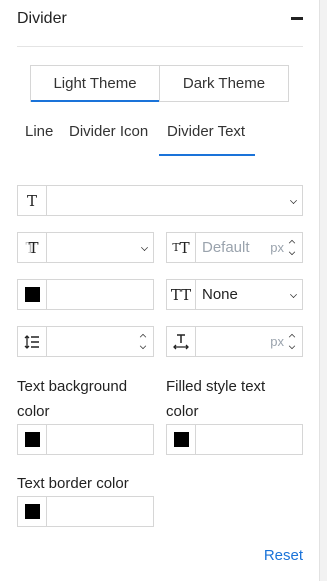 The width and height of the screenshot is (327, 581). What do you see at coordinates (220, 294) in the screenshot?
I see `text-transform-value: None` at bounding box center [220, 294].